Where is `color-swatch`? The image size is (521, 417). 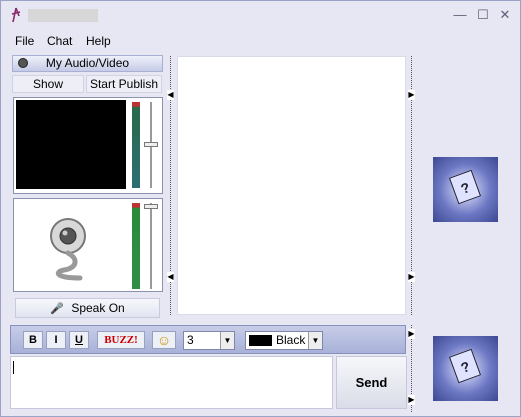
color-swatch is located at coordinates (260, 340).